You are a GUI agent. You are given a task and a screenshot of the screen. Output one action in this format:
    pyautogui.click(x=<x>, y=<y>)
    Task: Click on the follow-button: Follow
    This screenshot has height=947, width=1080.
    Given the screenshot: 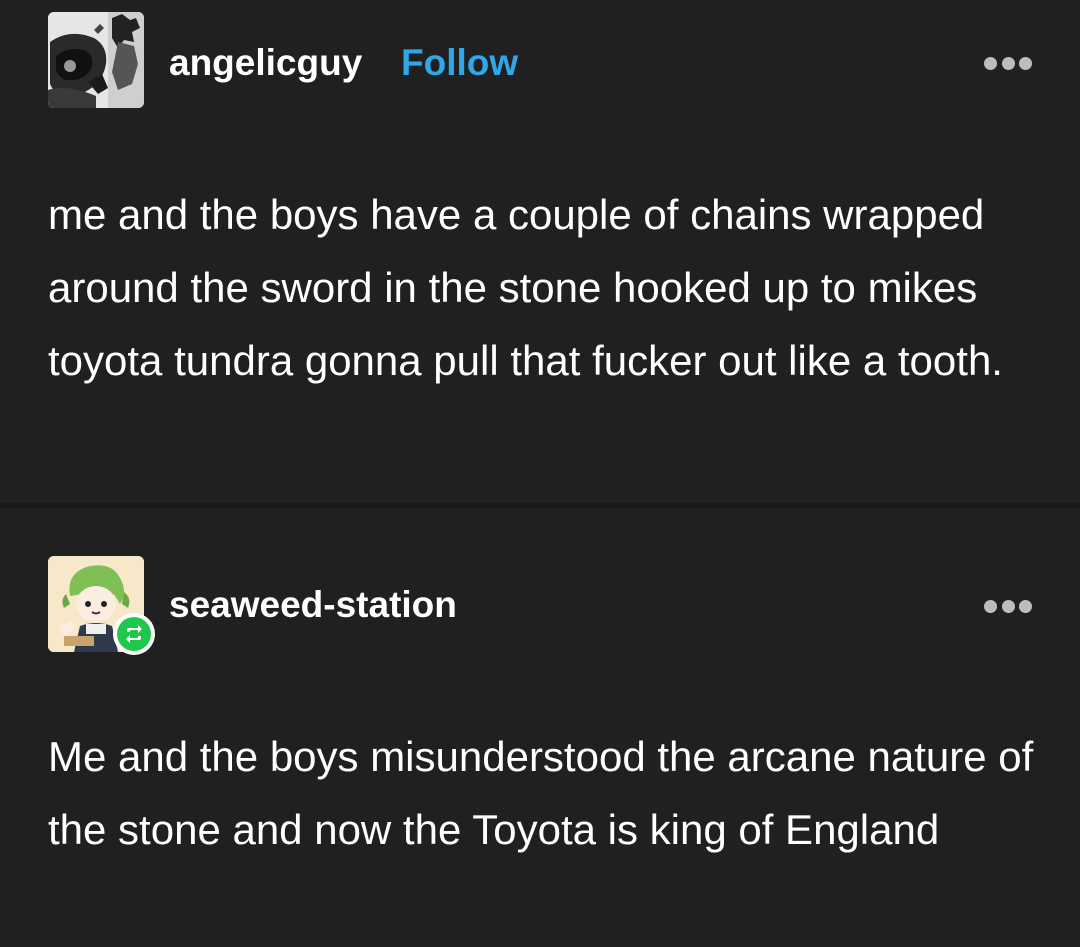 What is the action you would take?
    pyautogui.click(x=459, y=63)
    